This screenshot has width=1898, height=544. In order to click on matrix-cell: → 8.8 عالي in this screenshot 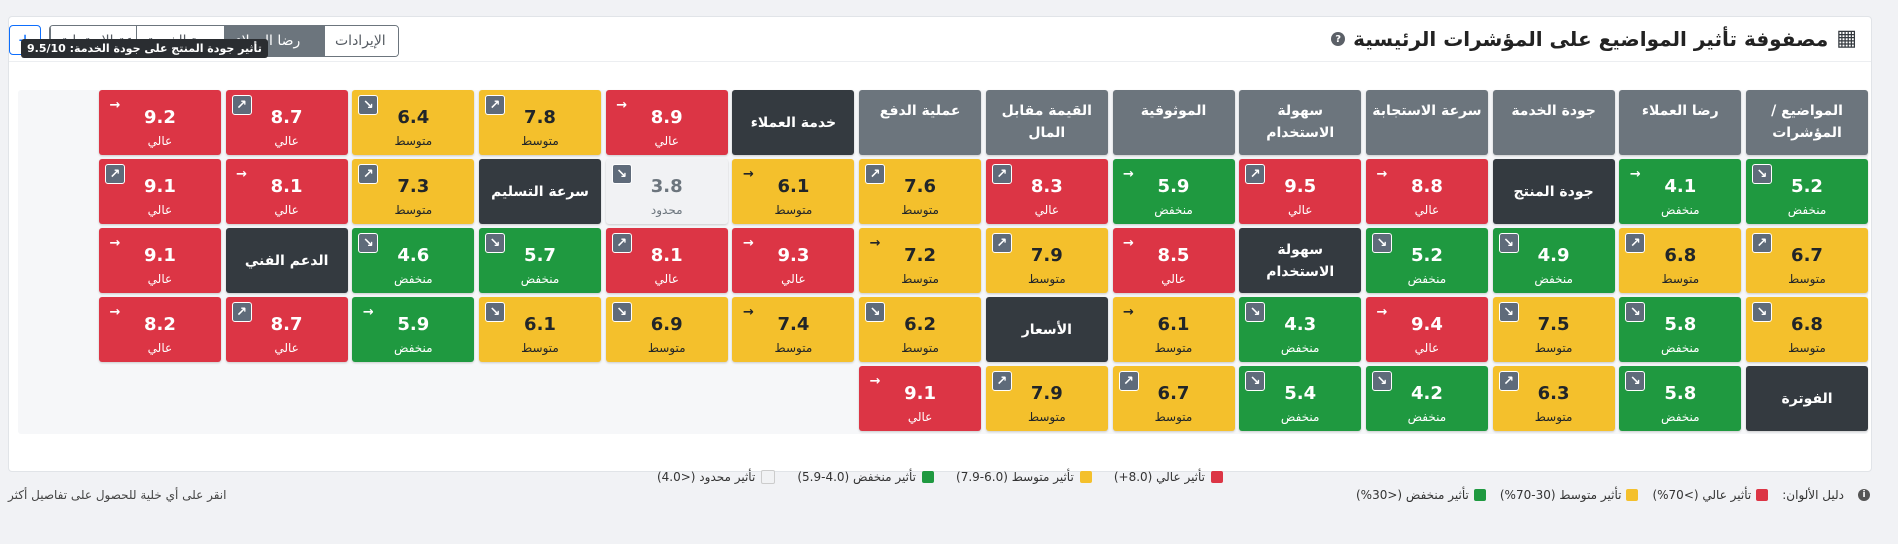, I will do `click(1426, 191)`.